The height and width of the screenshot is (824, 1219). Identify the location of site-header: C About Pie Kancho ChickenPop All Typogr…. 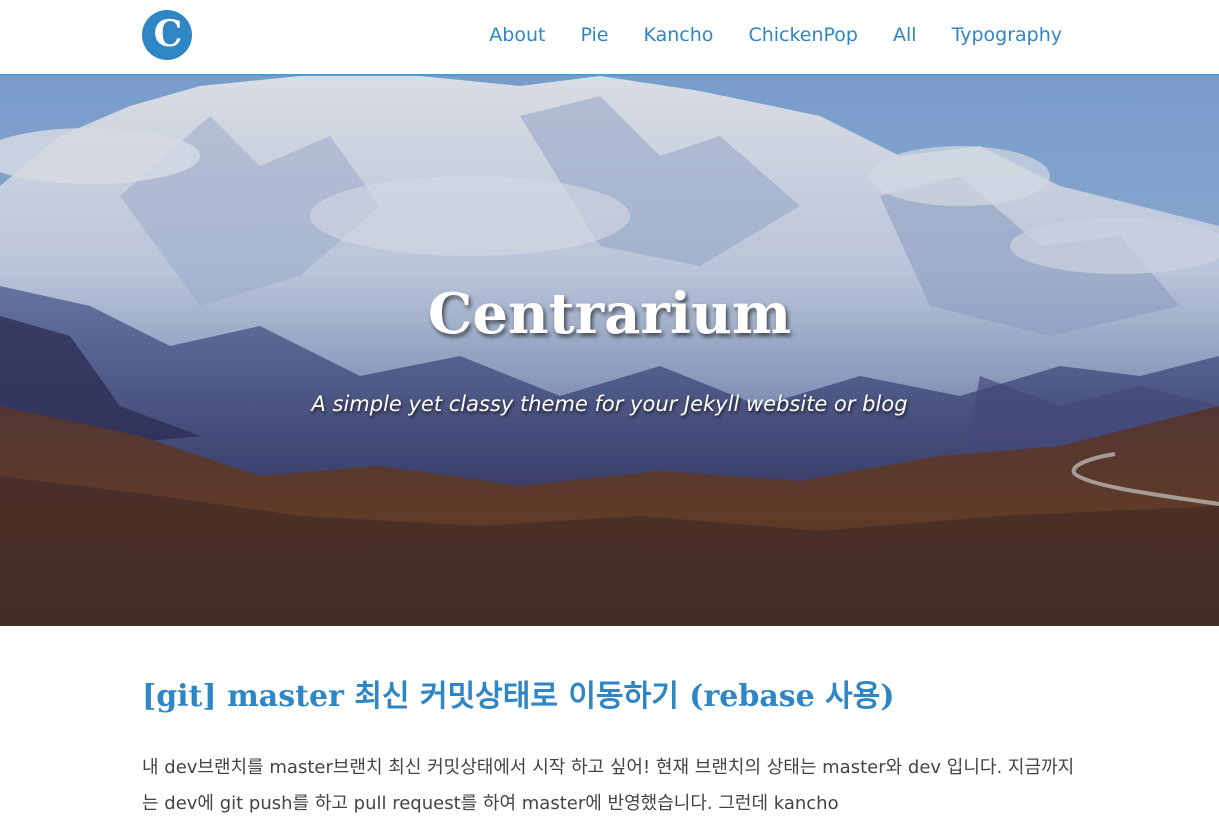
(609, 38).